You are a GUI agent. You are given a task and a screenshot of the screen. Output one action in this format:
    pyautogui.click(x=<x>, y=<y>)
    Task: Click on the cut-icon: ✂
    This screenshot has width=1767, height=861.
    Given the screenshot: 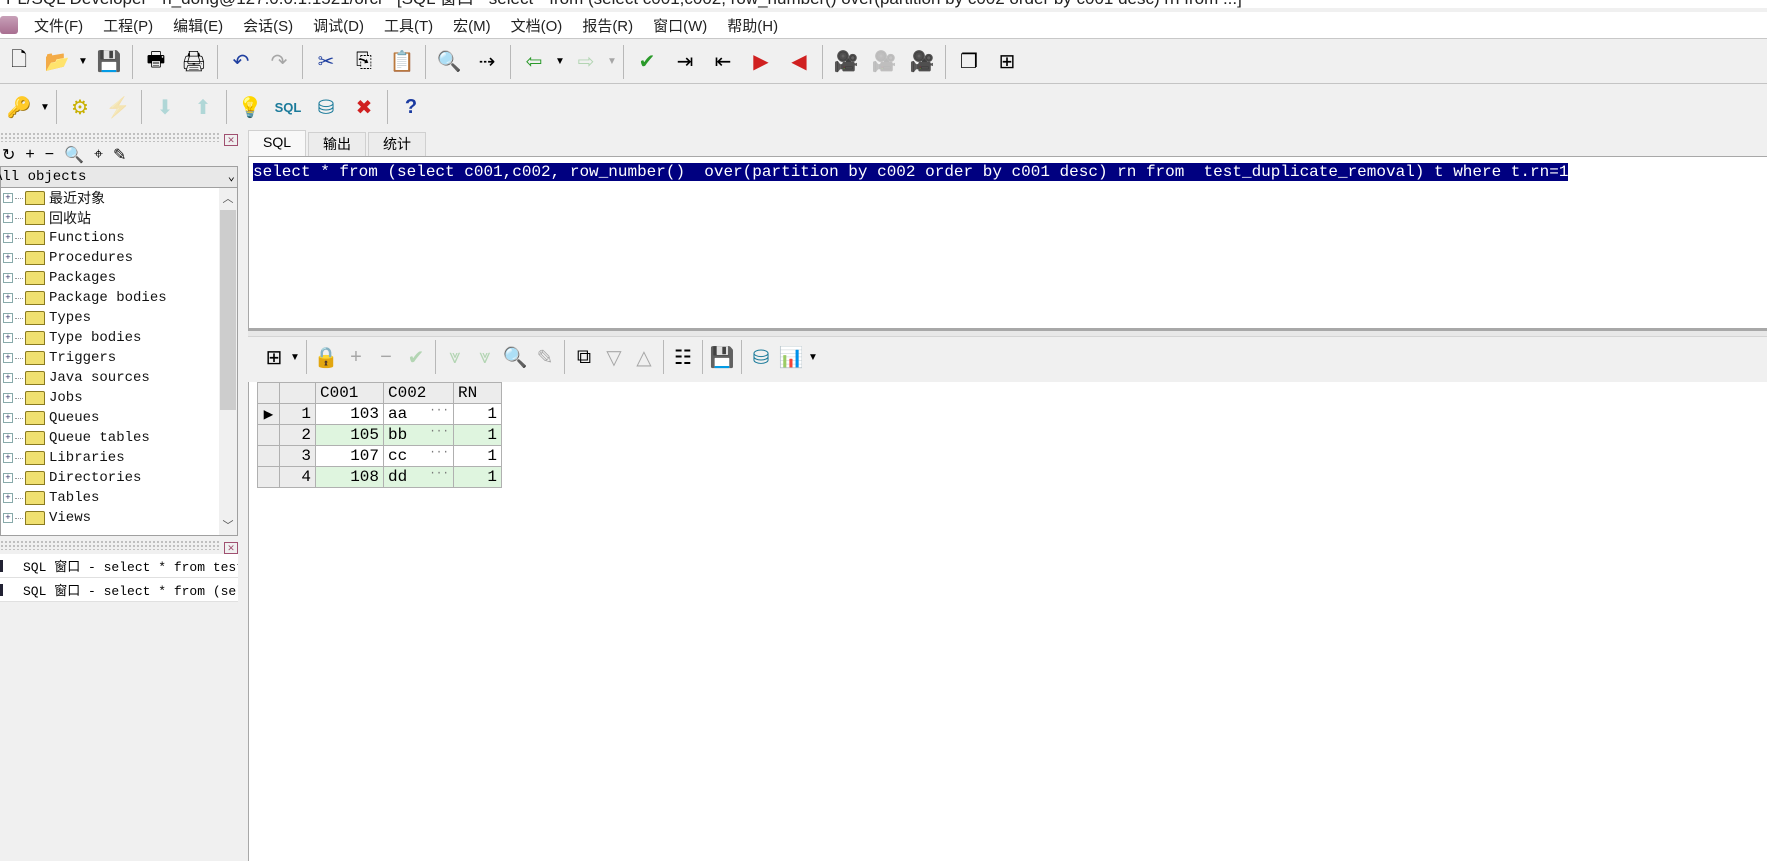 What is the action you would take?
    pyautogui.click(x=326, y=62)
    